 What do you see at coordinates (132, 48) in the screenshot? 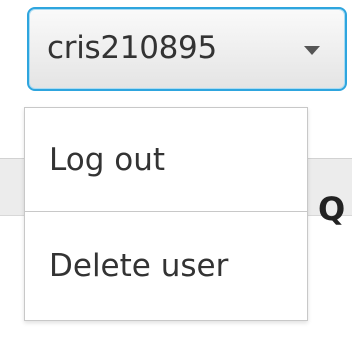
I see `username-label: cris210895` at bounding box center [132, 48].